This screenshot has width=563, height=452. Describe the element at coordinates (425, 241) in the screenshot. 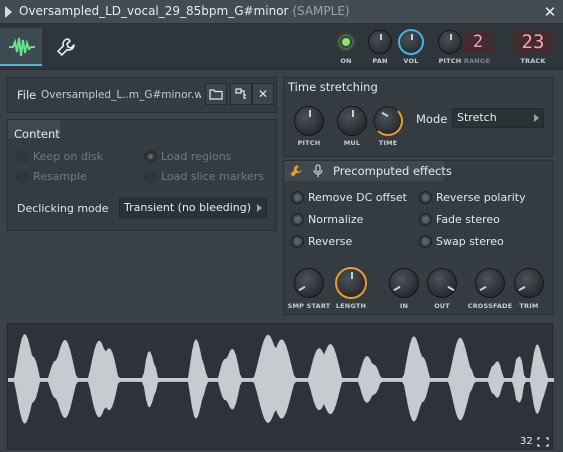

I see `swap-stereo-radio` at that location.